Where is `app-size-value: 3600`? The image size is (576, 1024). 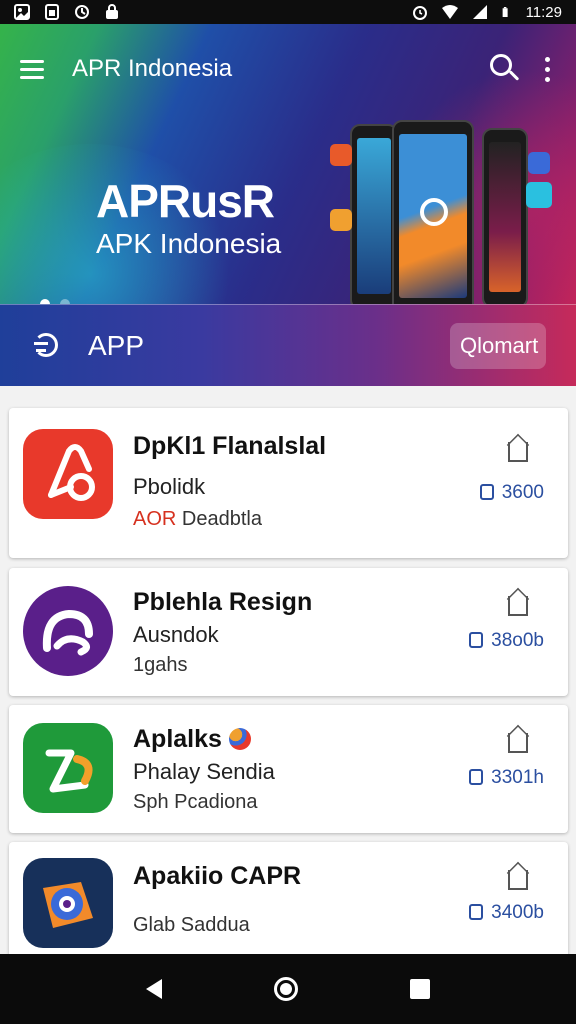
app-size-value: 3600 is located at coordinates (522, 492).